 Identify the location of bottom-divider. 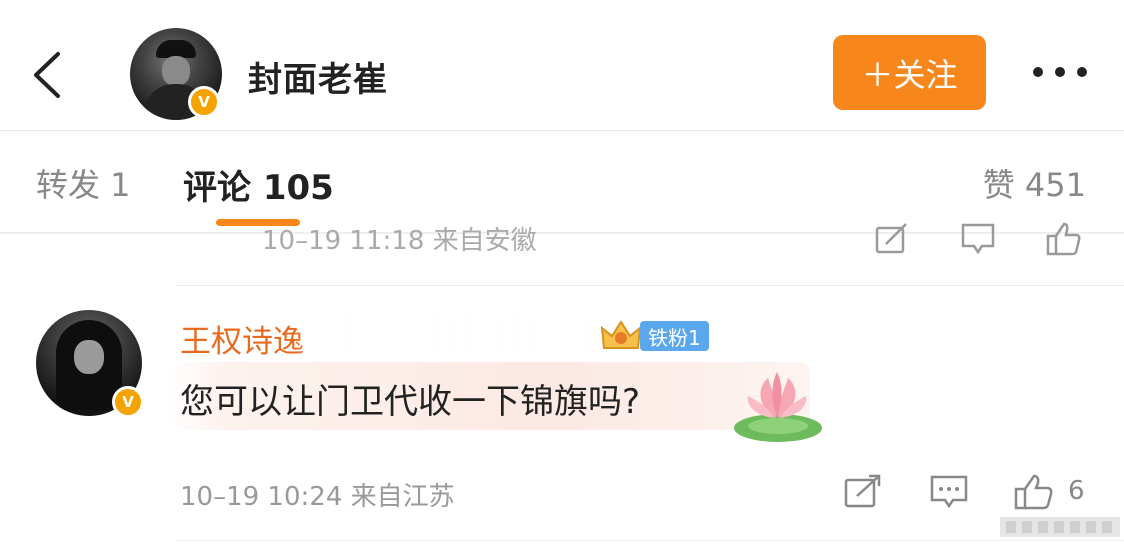
(650, 540).